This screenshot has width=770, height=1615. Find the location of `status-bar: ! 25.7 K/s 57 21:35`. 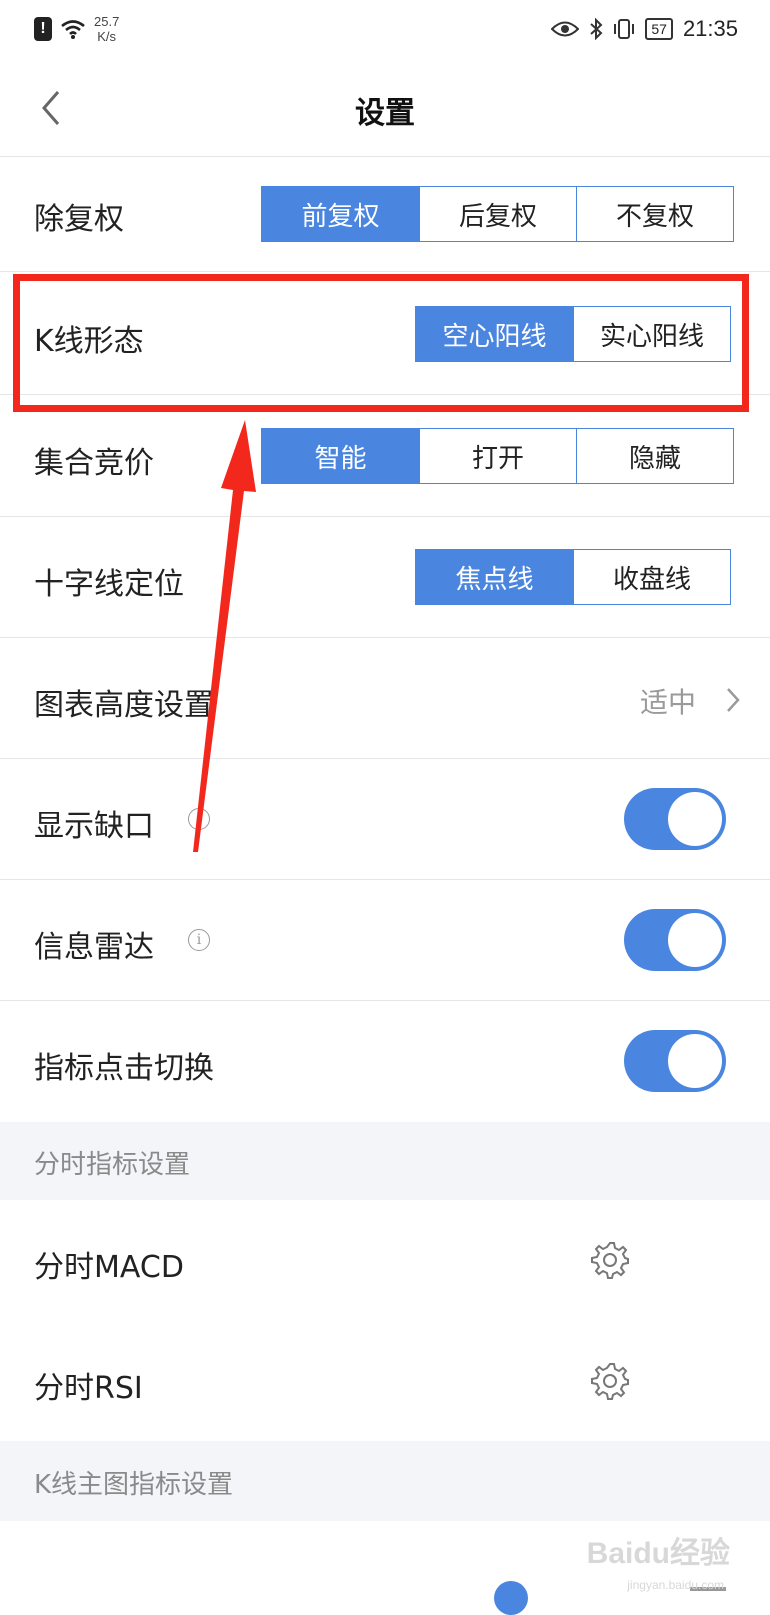

status-bar: ! 25.7 K/s 57 21:35 is located at coordinates (385, 31).